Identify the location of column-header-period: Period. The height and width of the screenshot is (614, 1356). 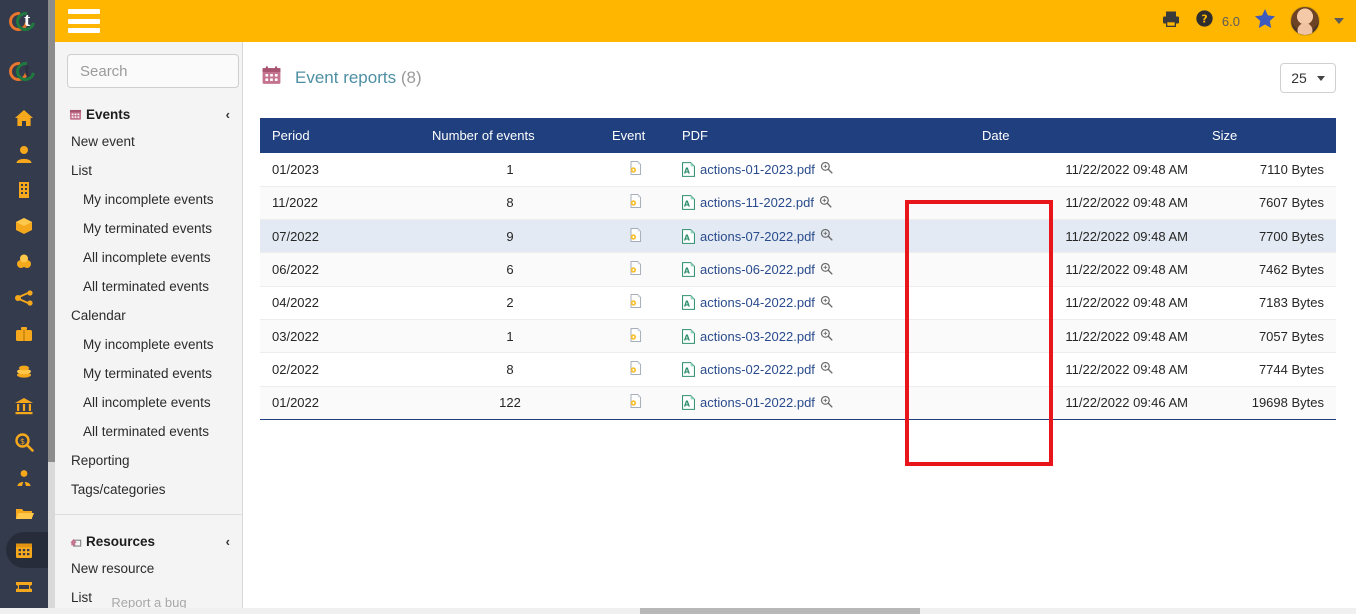
(340, 135).